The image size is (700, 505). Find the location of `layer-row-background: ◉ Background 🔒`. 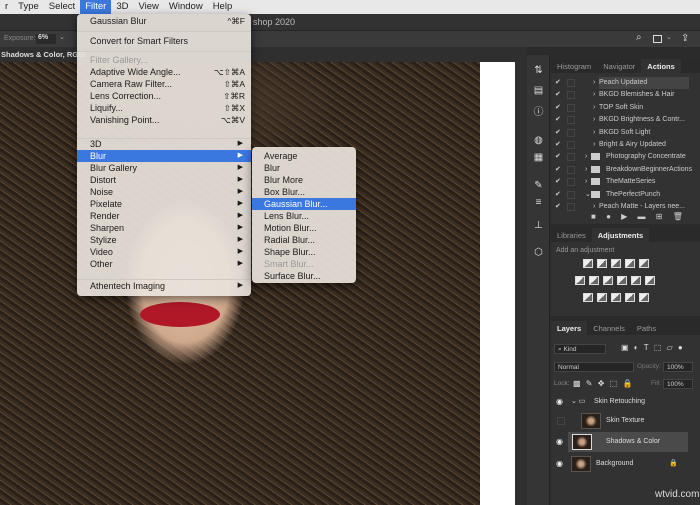

layer-row-background: ◉ Background 🔒 is located at coordinates (621, 464).